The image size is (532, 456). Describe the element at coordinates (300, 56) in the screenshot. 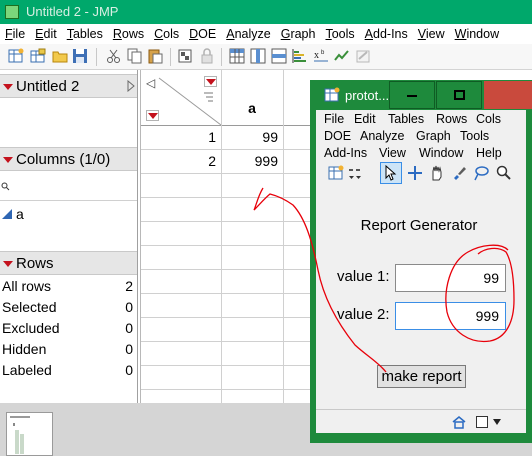

I see `distribution-icon` at that location.